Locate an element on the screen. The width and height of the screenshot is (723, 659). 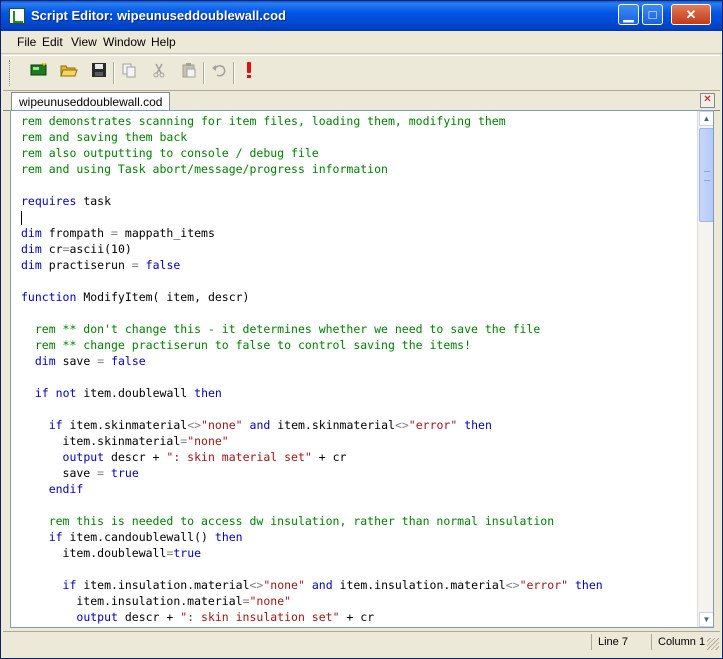
menu-file: File is located at coordinates (26, 42).